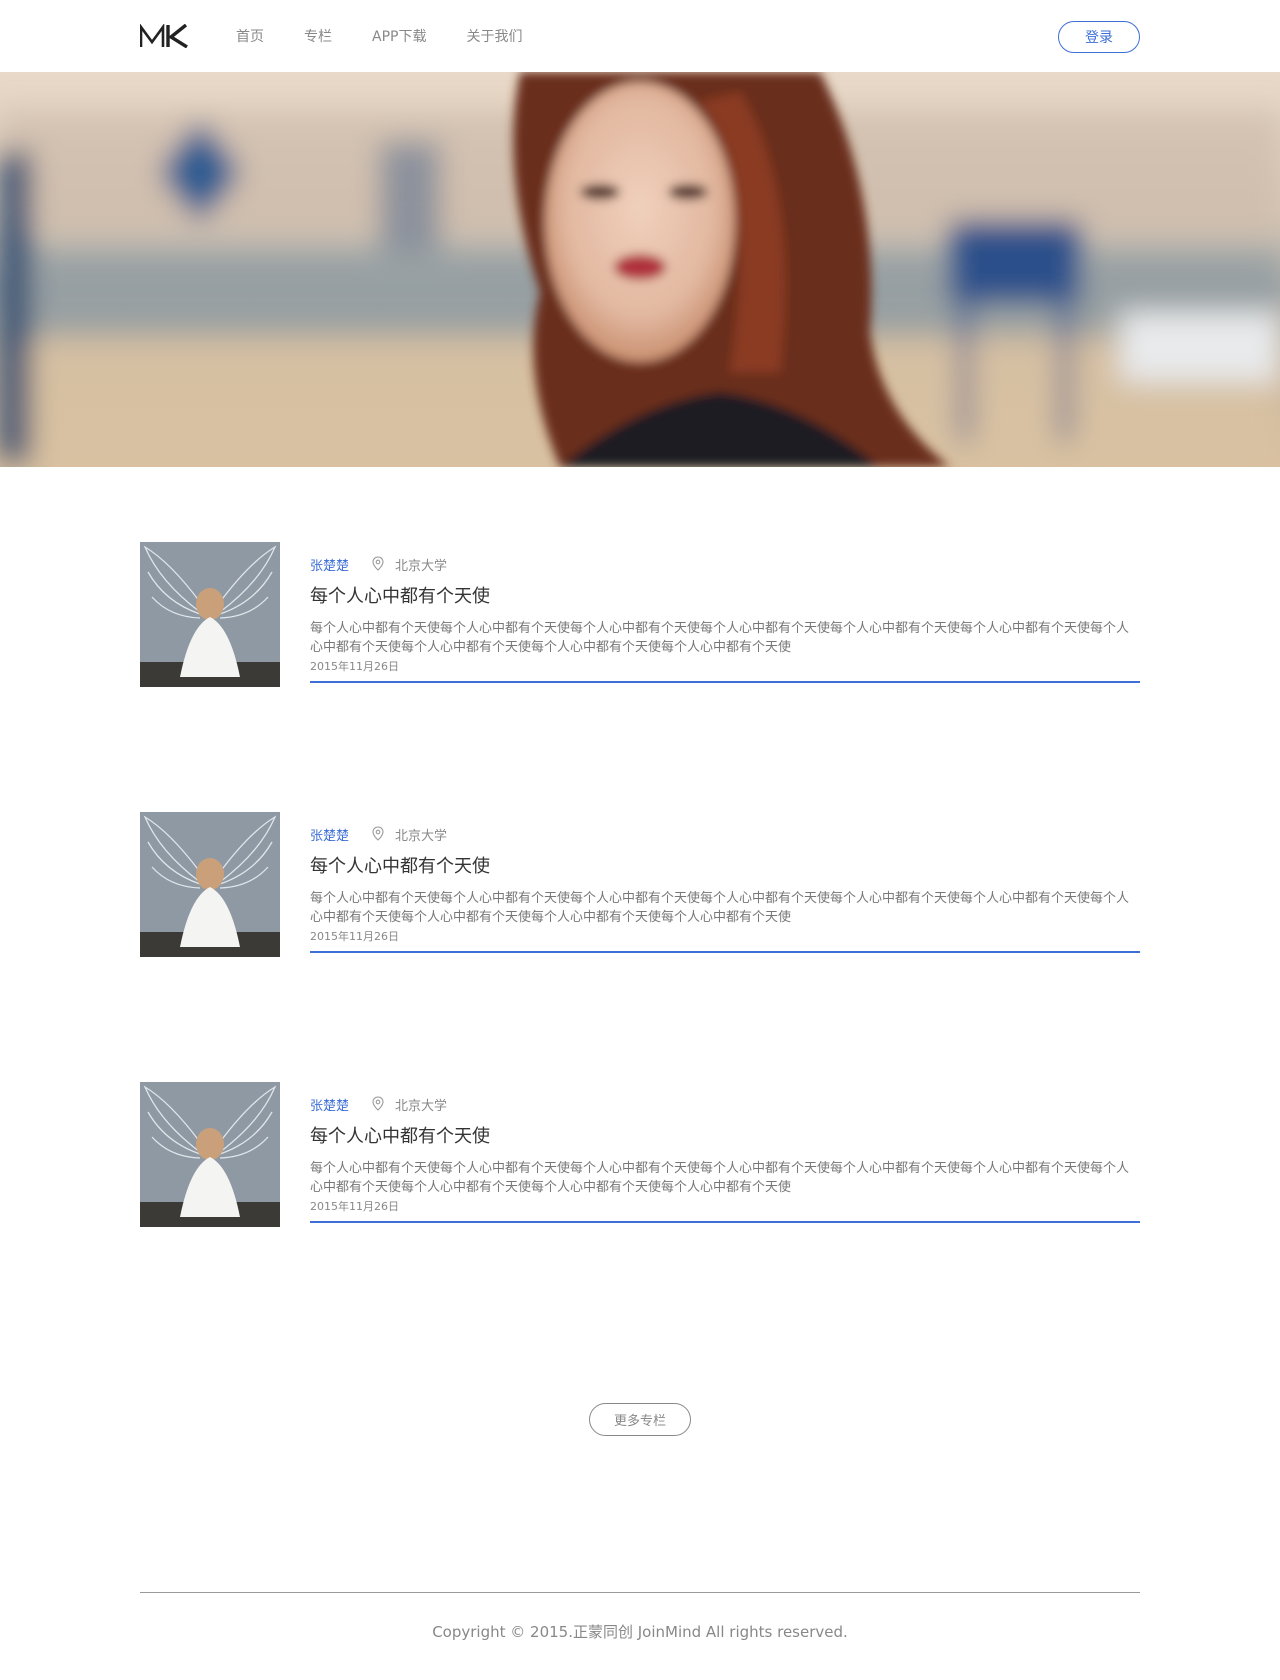 Image resolution: width=1280 pixels, height=1680 pixels. I want to click on nav-app-download: APP下载, so click(399, 37).